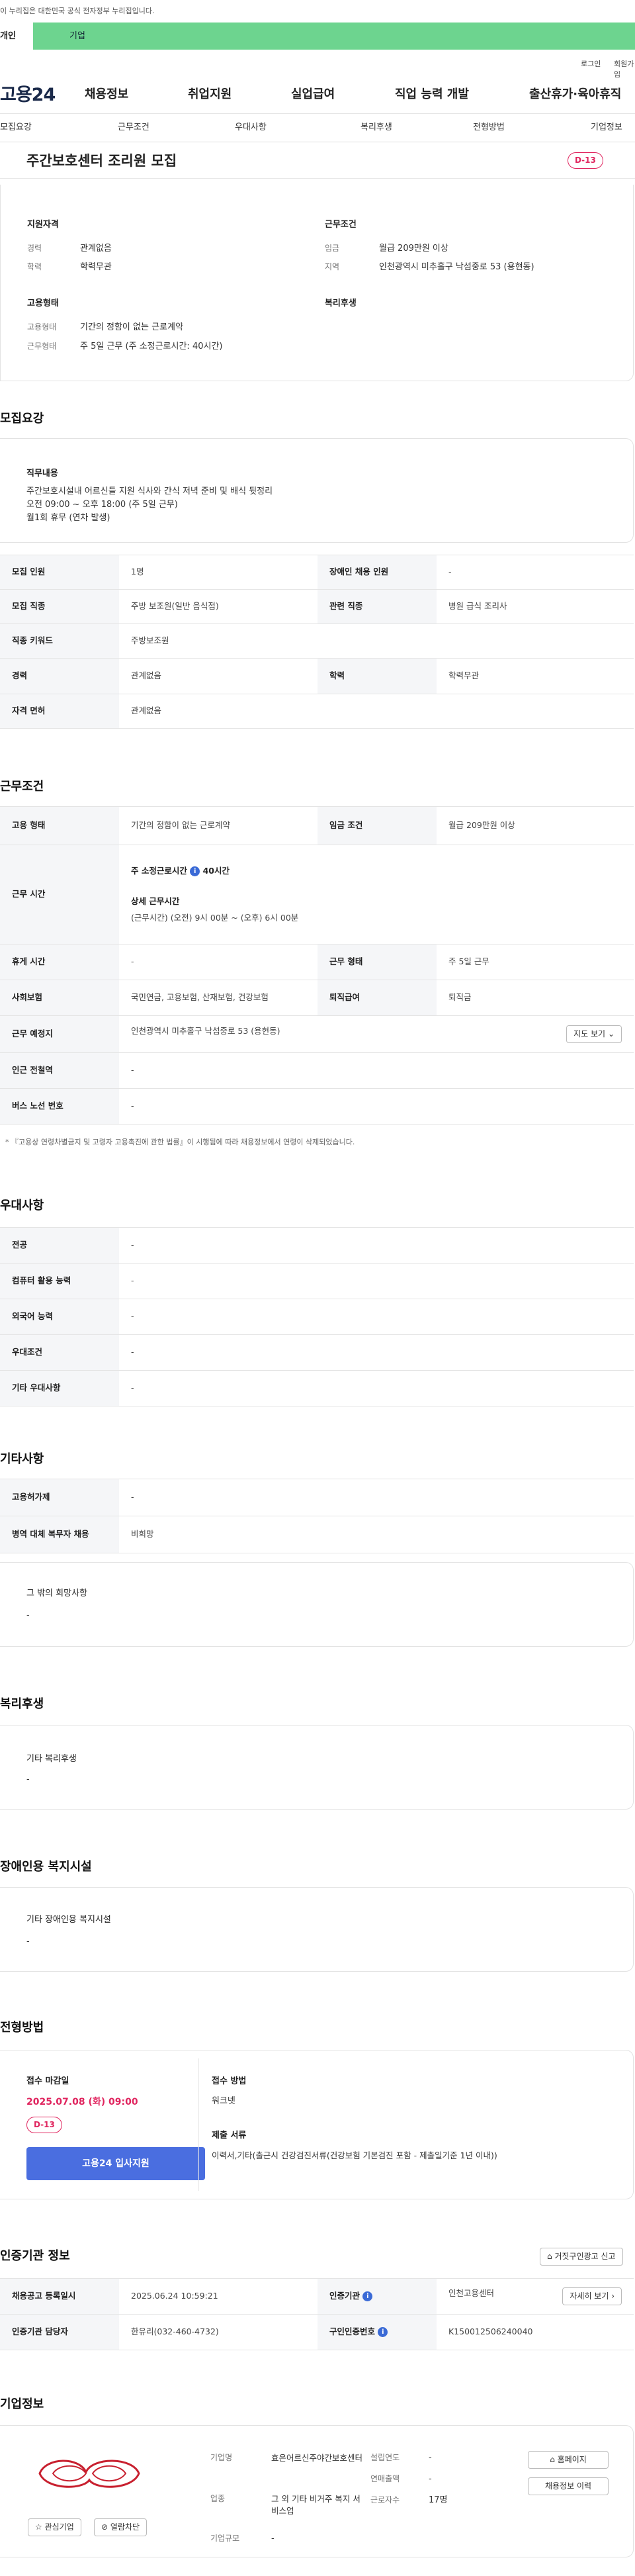 The height and width of the screenshot is (2576, 635). What do you see at coordinates (317, 160) in the screenshot?
I see `job-title-bar: 주간보호센터 조리원 모집 D-13` at bounding box center [317, 160].